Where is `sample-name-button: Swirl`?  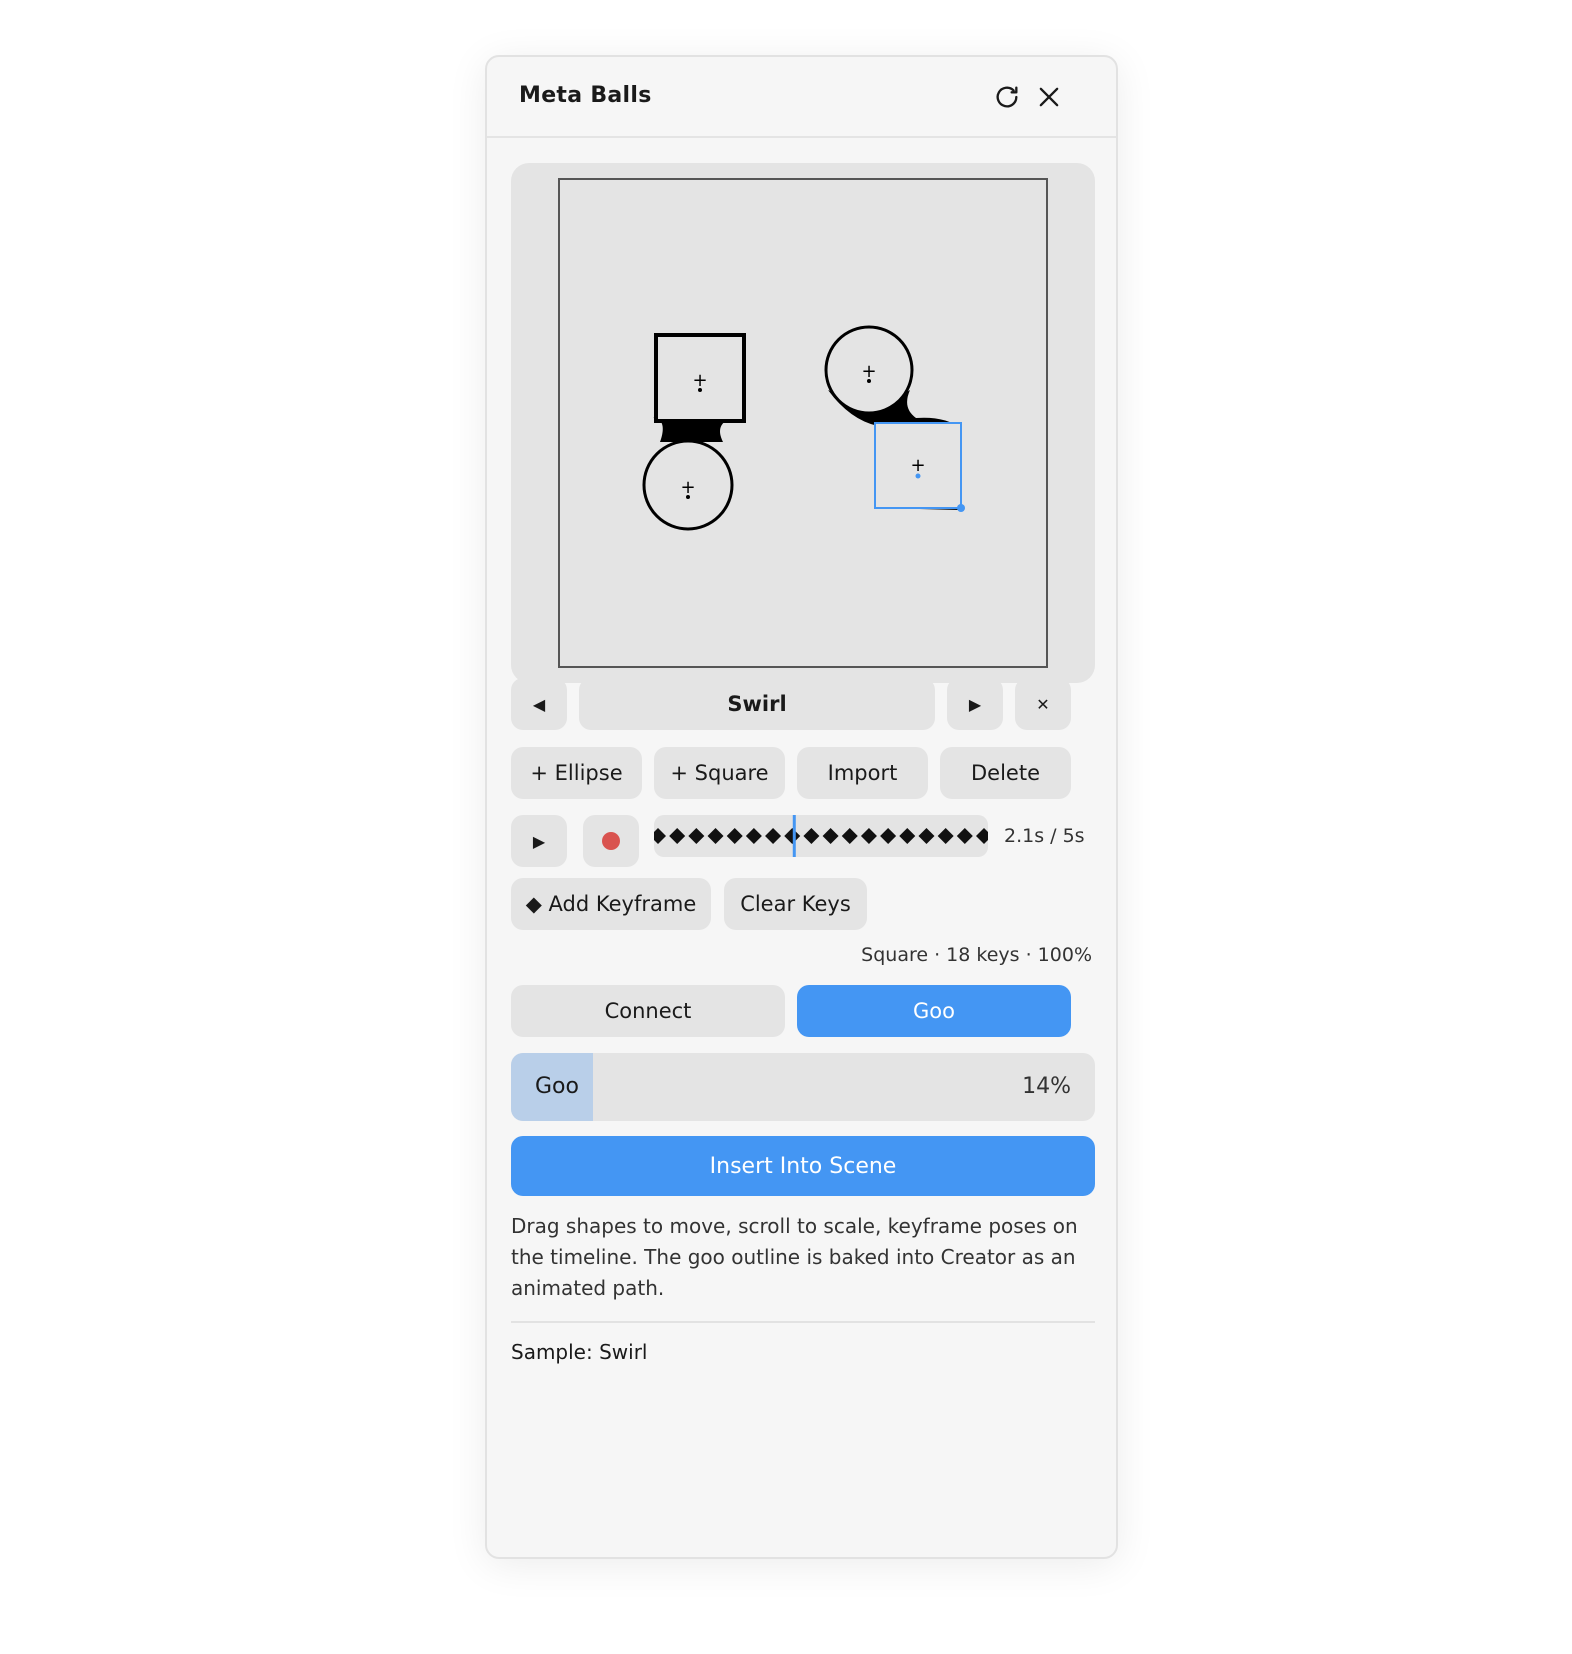 sample-name-button: Swirl is located at coordinates (757, 704).